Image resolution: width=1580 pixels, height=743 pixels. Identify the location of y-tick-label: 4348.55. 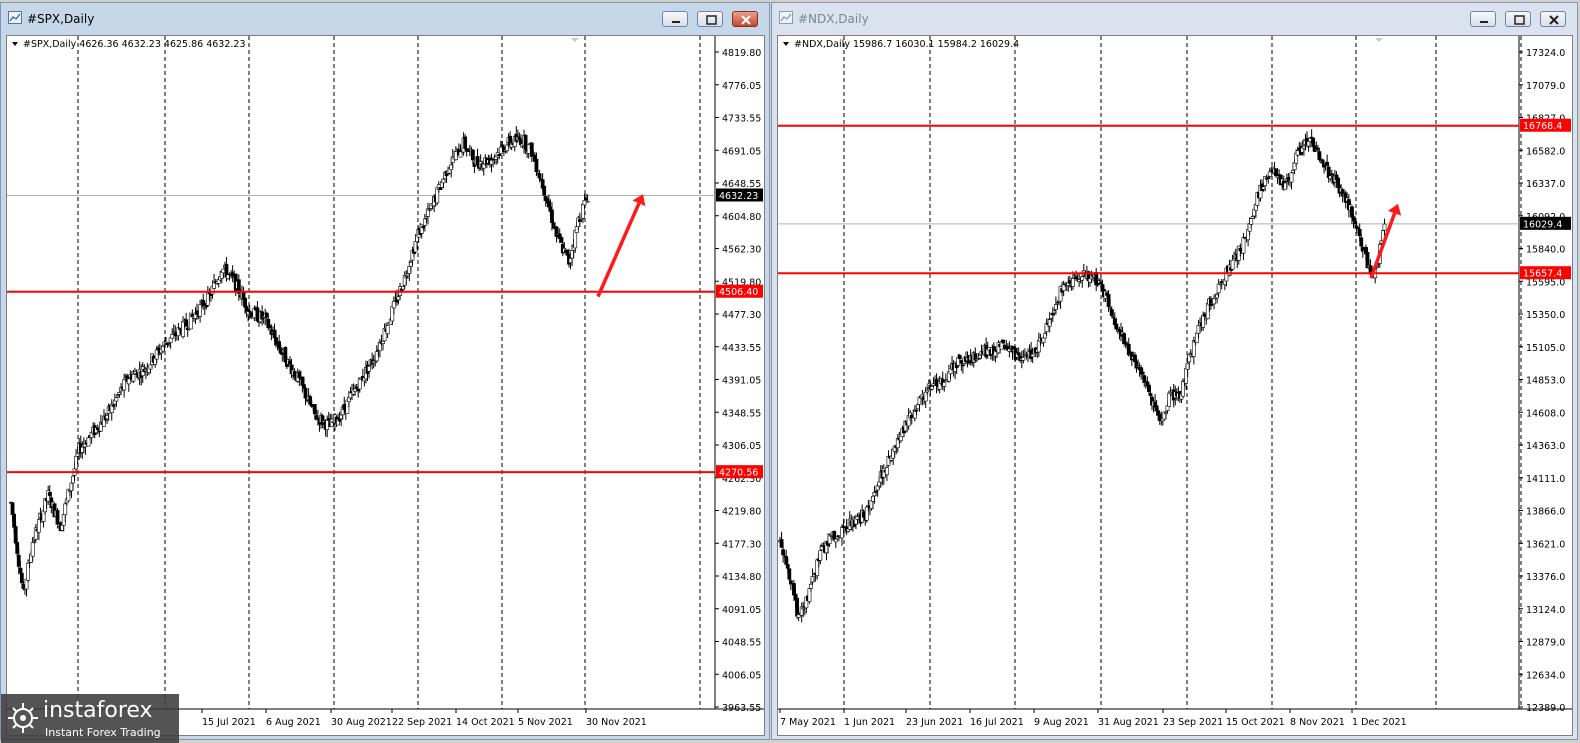
(741, 413).